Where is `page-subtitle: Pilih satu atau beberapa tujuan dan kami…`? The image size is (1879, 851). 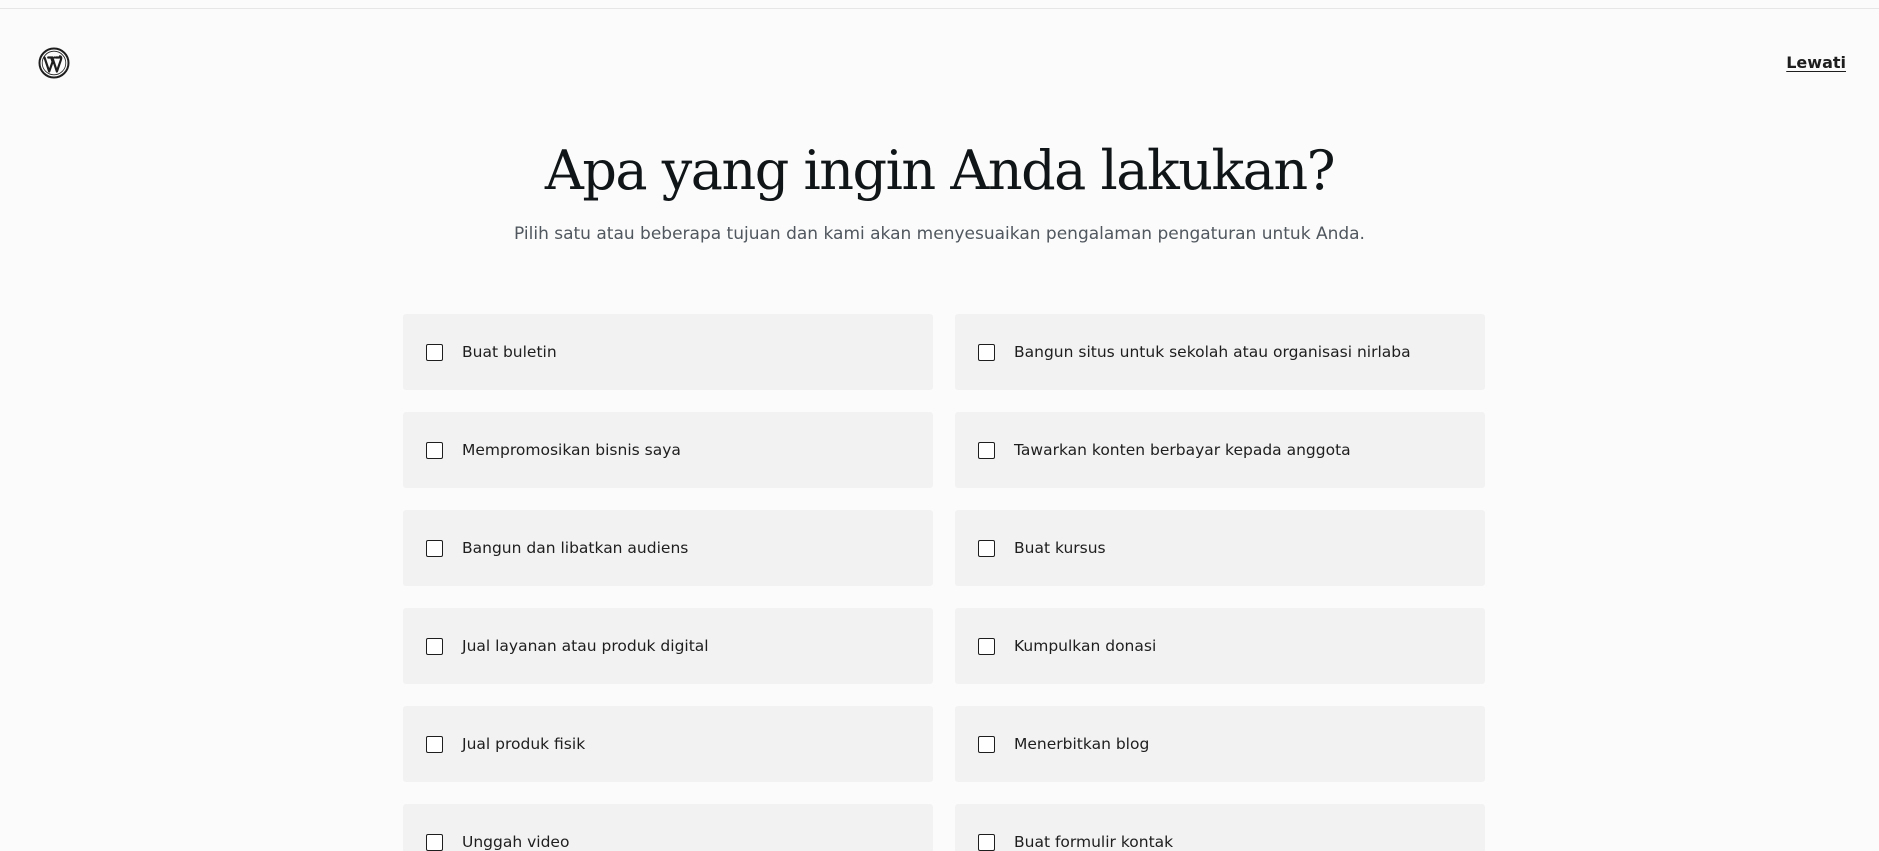 page-subtitle: Pilih satu atau beberapa tujuan dan kami… is located at coordinates (939, 234).